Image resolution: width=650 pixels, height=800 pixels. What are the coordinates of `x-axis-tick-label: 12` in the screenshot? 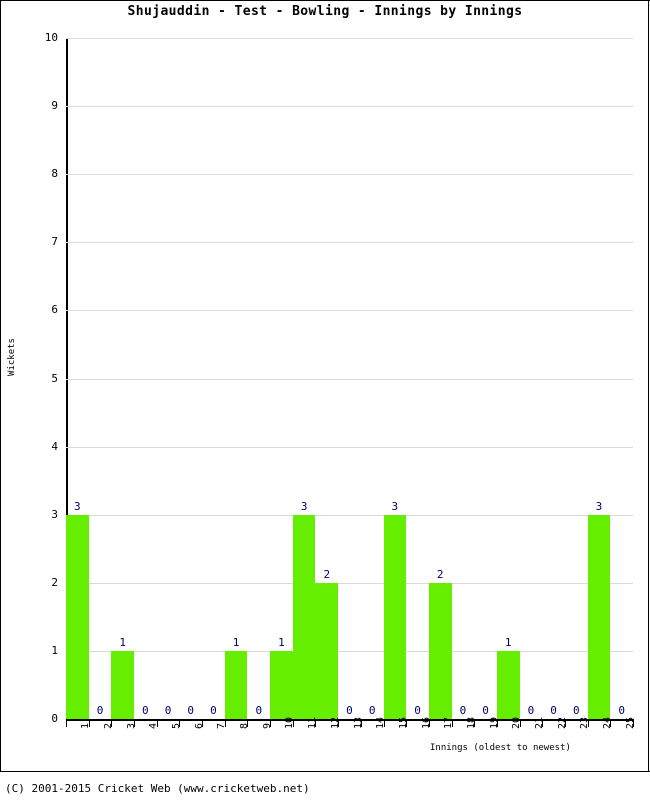 It's located at (335, 722).